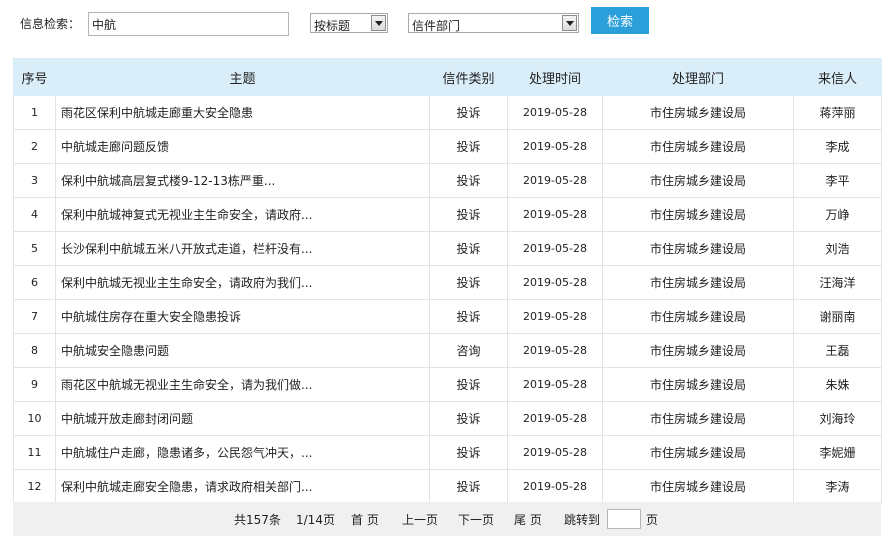 The height and width of the screenshot is (552, 896). I want to click on first-page-link: 首 页, so click(365, 519).